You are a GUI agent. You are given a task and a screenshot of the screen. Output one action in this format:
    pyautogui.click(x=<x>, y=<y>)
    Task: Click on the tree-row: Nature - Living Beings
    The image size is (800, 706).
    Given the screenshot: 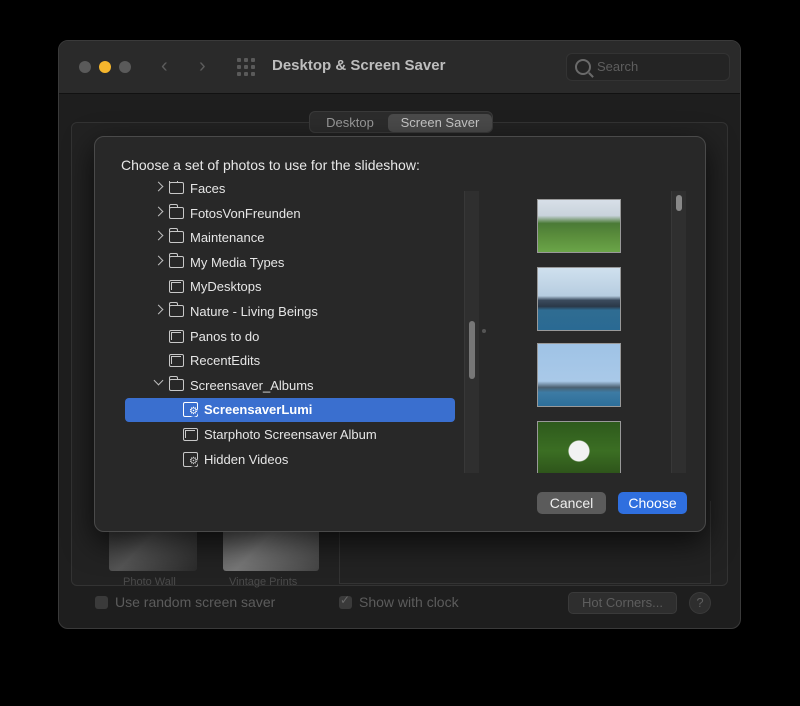 What is the action you would take?
    pyautogui.click(x=290, y=312)
    